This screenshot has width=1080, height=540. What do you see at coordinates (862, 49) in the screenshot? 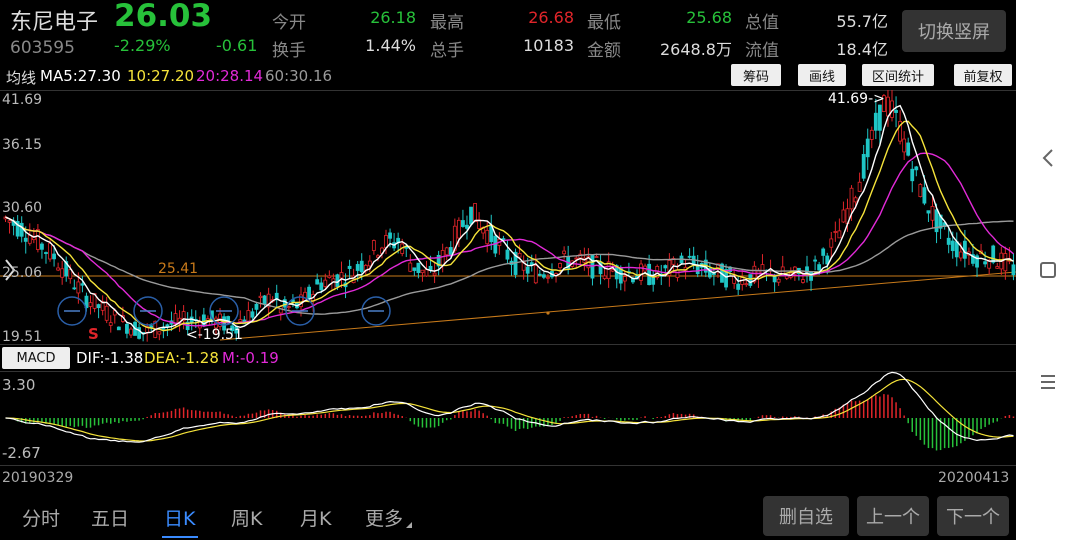
I see `float-cap-value: 18.4亿` at bounding box center [862, 49].